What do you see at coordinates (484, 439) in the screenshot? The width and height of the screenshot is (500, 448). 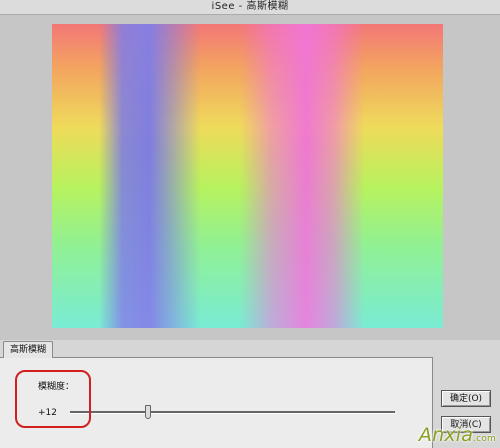 I see `watermark-suffix: .com` at bounding box center [484, 439].